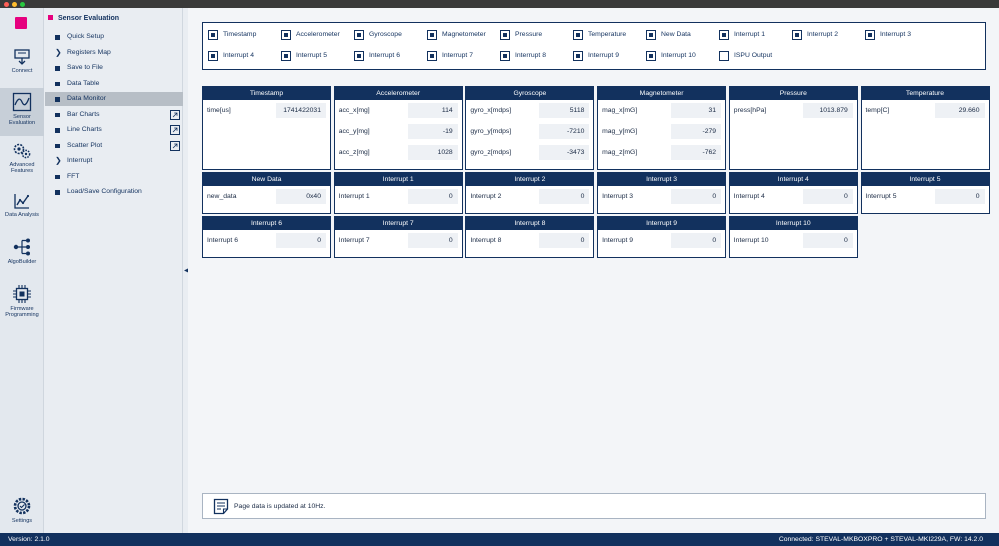  What do you see at coordinates (22, 255) in the screenshot?
I see `rail-item-algobuilder: AlgoBuilder` at bounding box center [22, 255].